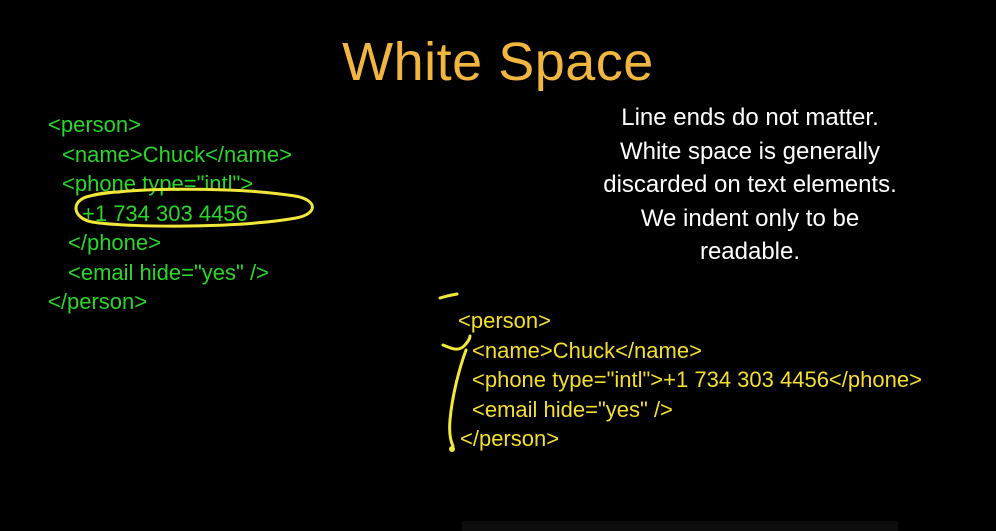 The width and height of the screenshot is (996, 531). What do you see at coordinates (94, 124) in the screenshot?
I see `xml-line-person-open: <person>` at bounding box center [94, 124].